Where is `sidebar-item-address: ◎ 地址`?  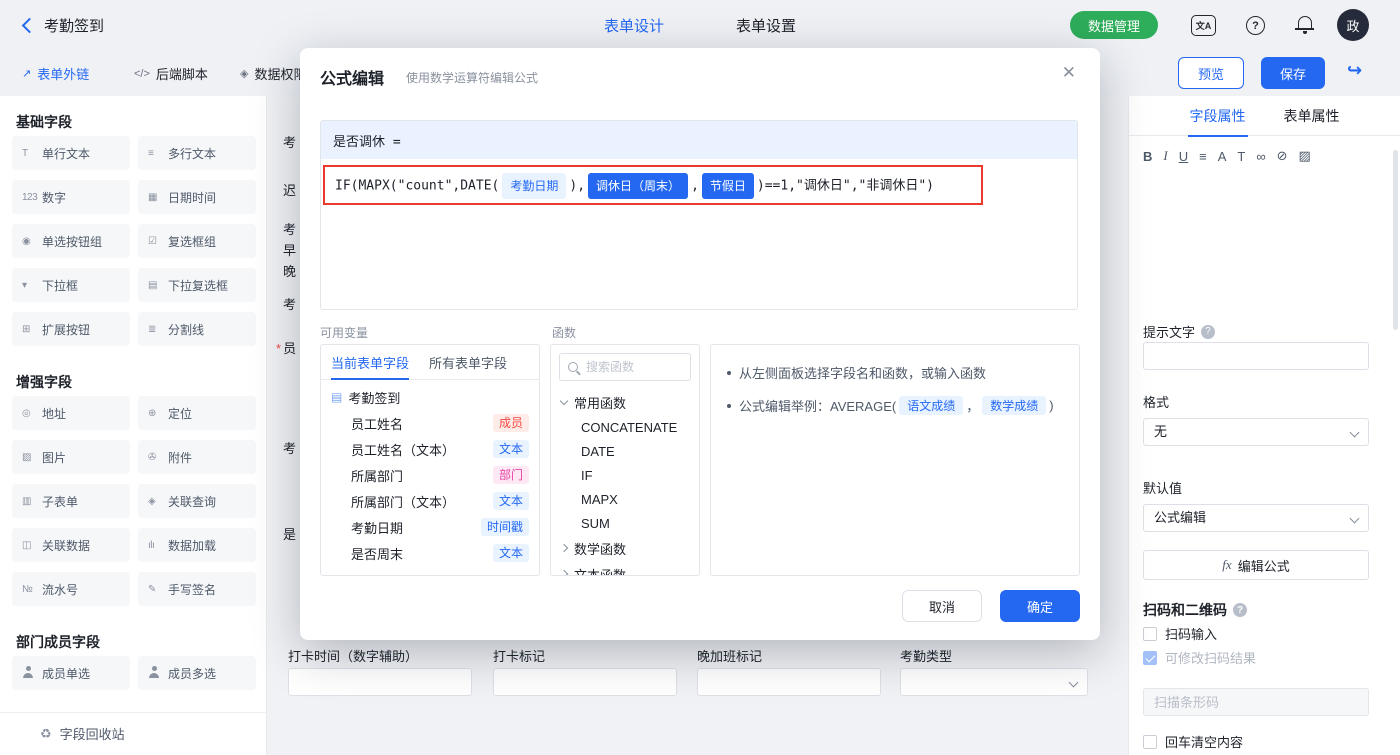
sidebar-item-address: ◎ 地址 is located at coordinates (71, 413).